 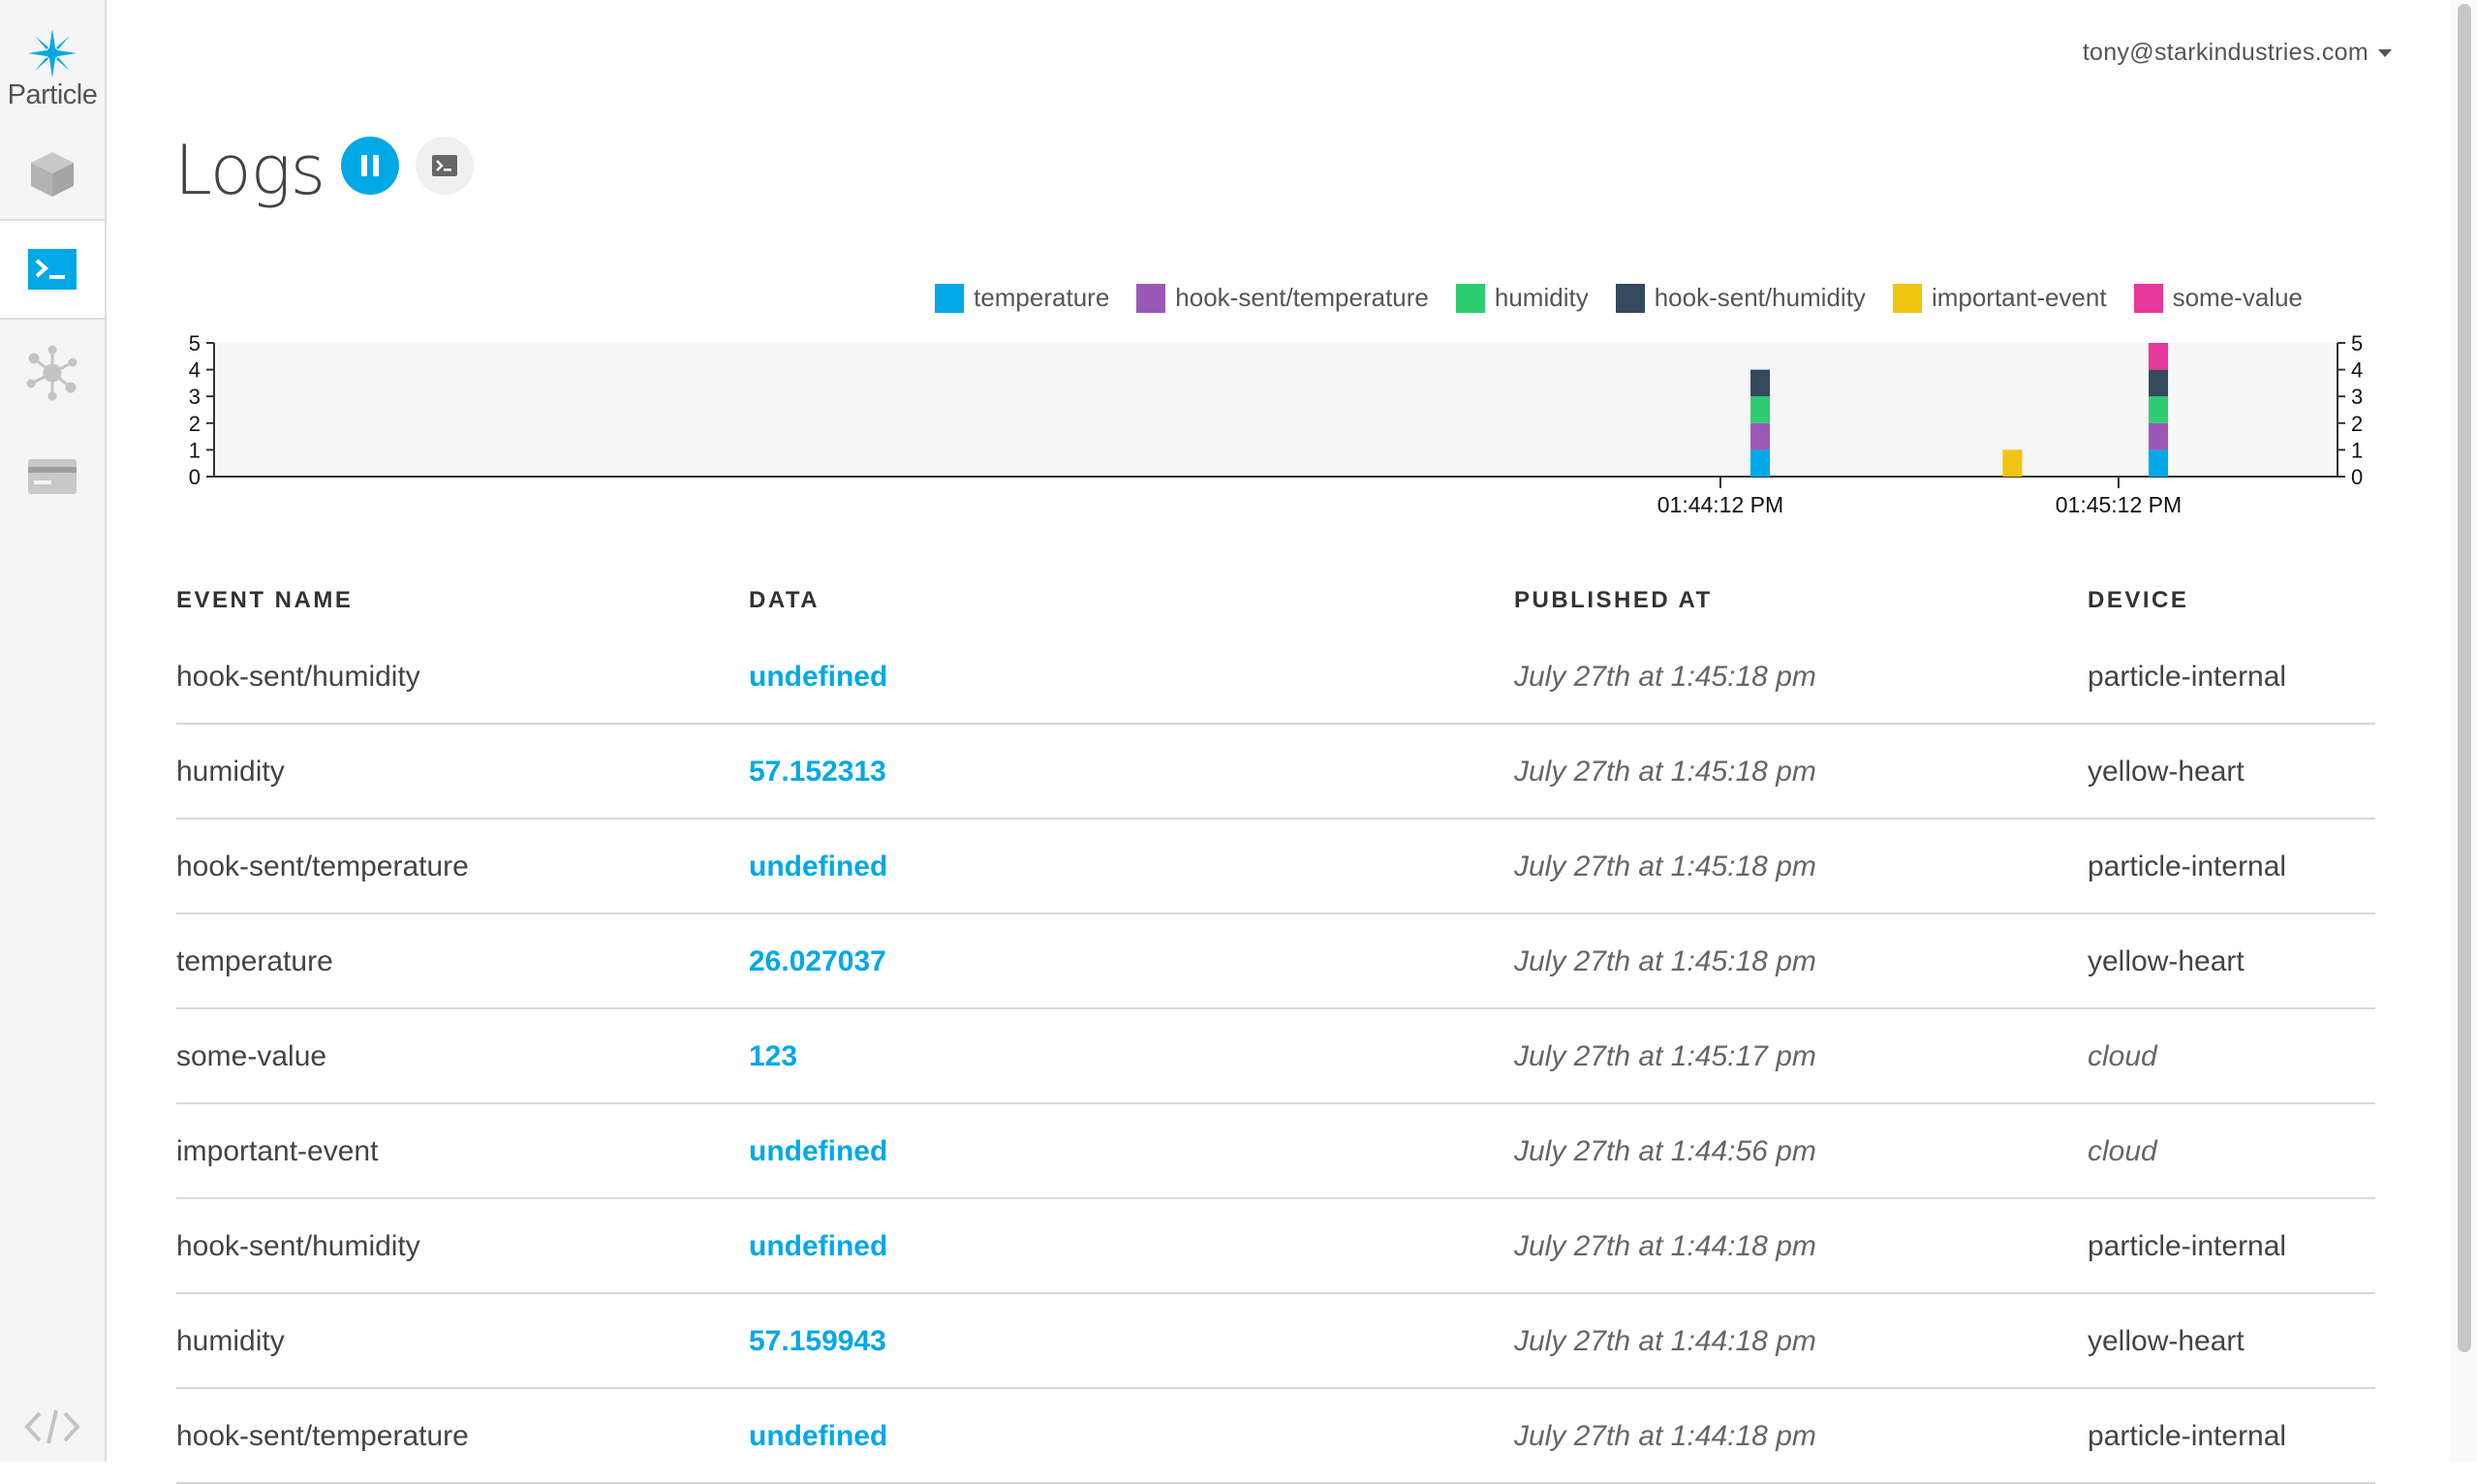 I want to click on sidebar: Particle, so click(x=53, y=731).